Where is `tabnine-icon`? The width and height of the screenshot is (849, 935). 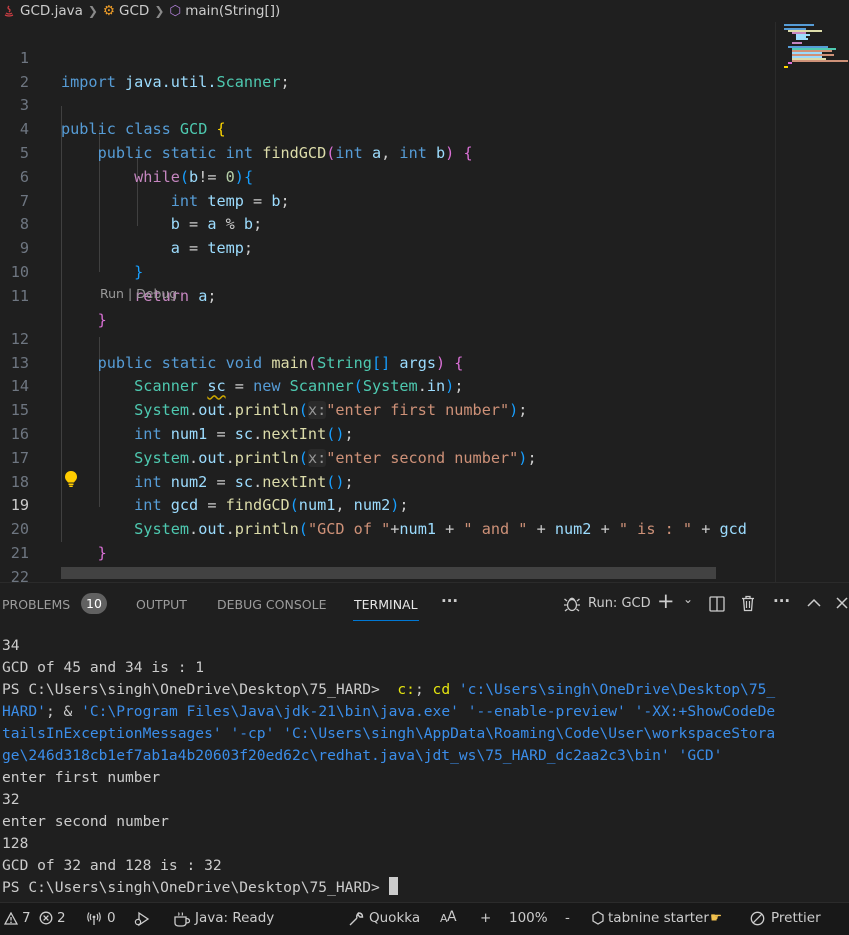
tabnine-icon is located at coordinates (598, 918).